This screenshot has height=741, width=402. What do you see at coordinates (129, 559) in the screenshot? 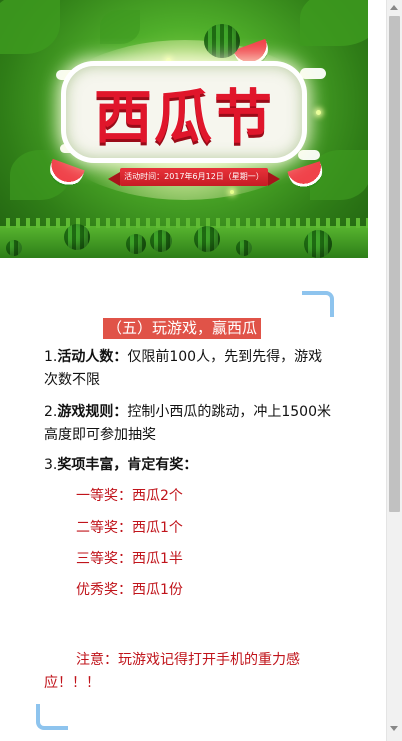
I see `prize-third: 三等奖：西瓜1半` at bounding box center [129, 559].